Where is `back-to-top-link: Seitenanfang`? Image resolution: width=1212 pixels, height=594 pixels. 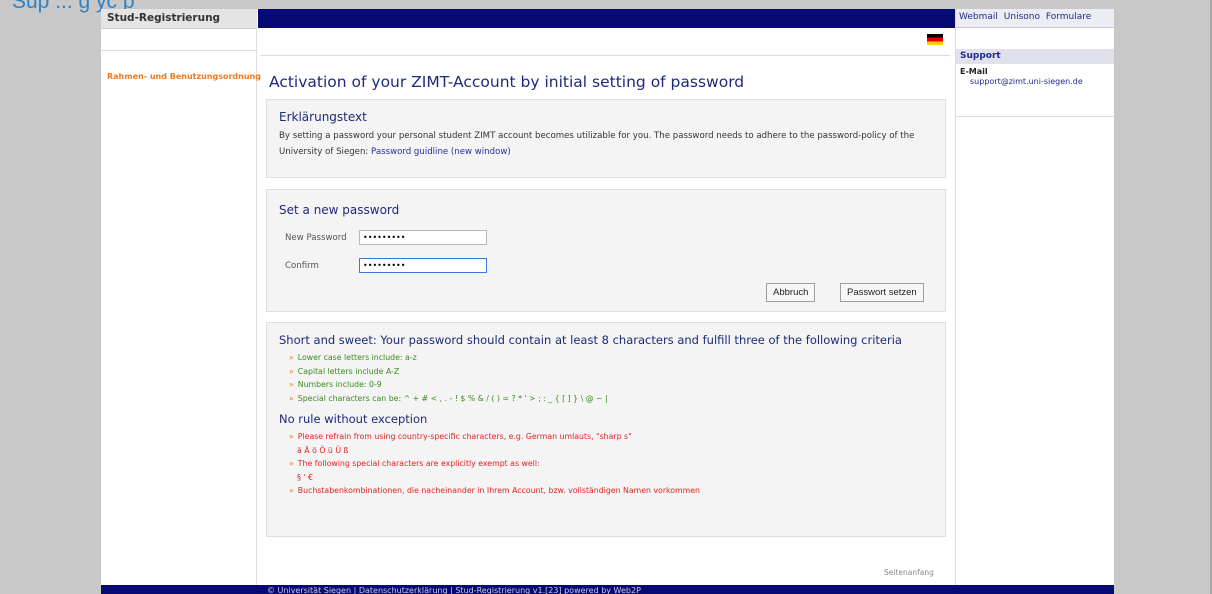 back-to-top-link: Seitenanfang is located at coordinates (909, 572).